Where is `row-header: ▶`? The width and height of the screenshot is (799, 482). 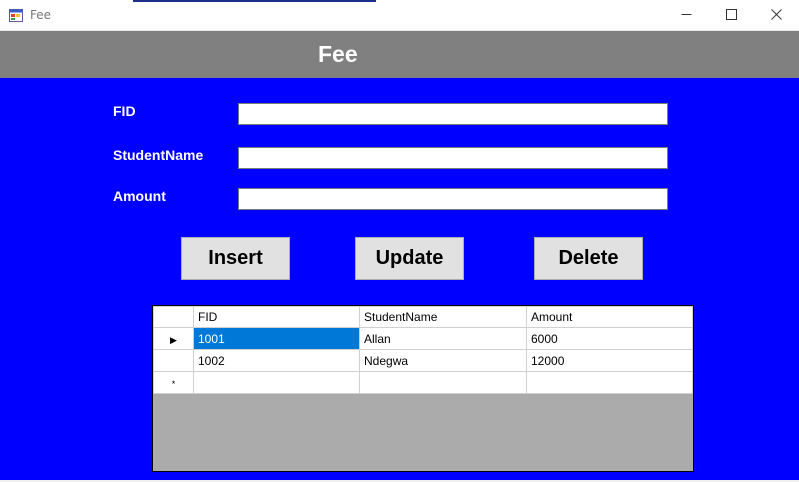 row-header: ▶ is located at coordinates (173, 338).